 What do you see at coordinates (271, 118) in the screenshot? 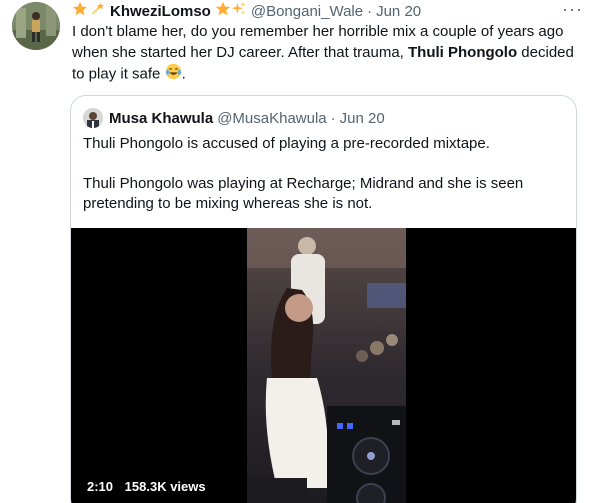
I see `quoted-author-handle: @MusaKhawula` at bounding box center [271, 118].